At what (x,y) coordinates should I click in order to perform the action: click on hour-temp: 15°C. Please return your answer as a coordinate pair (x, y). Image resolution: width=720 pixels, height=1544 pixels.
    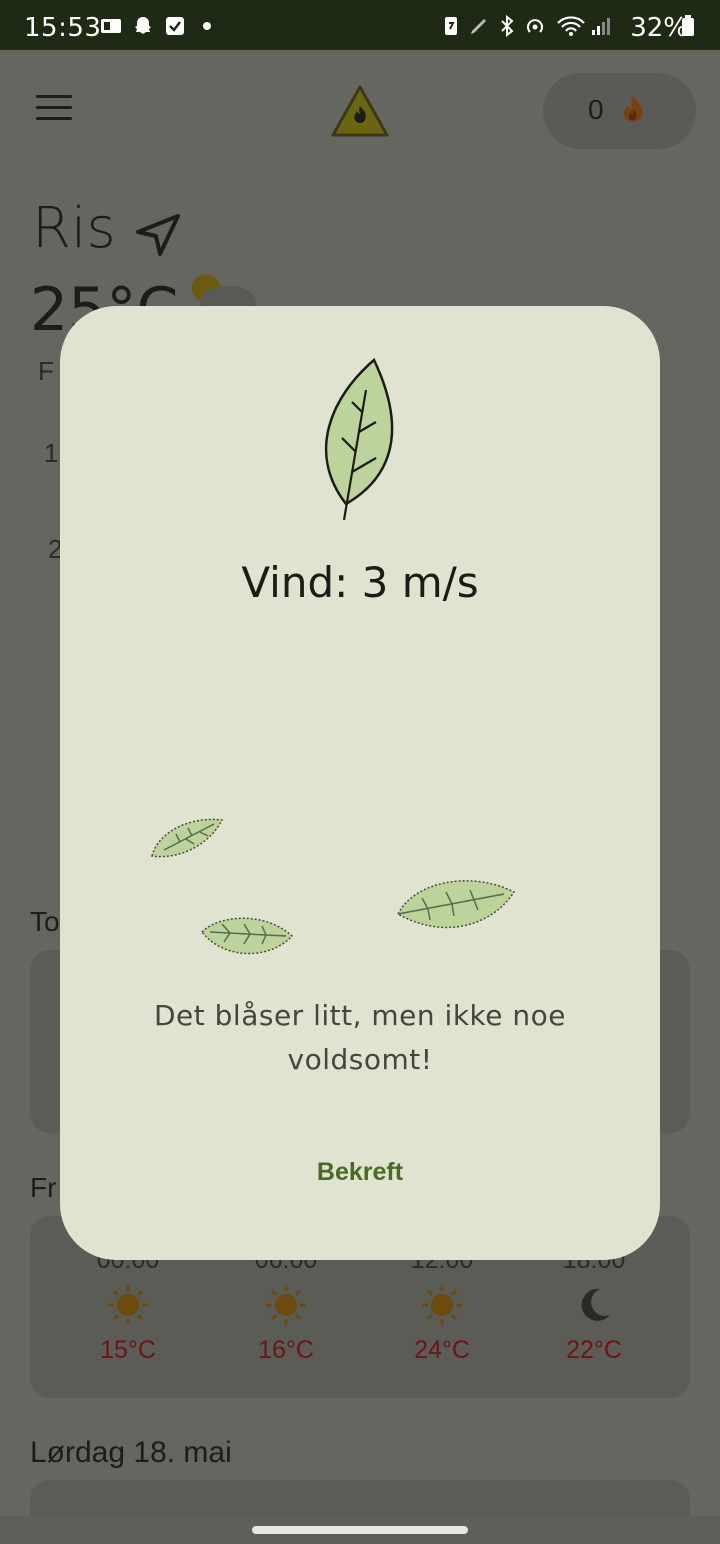
    Looking at the image, I should click on (128, 1350).